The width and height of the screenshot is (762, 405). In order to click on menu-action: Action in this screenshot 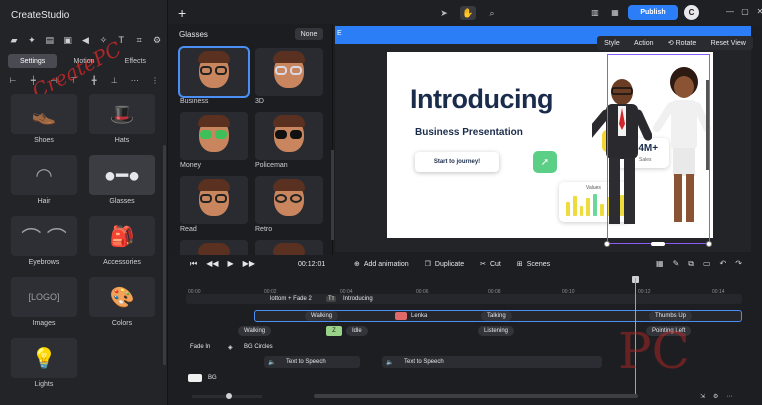, I will do `click(643, 43)`.